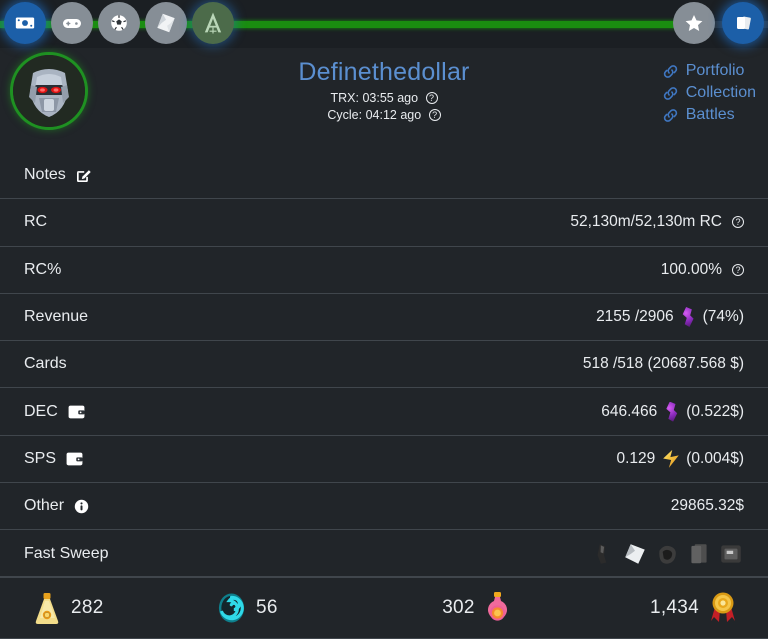  I want to click on external-links: Portfolio Collection Battles, so click(709, 93).